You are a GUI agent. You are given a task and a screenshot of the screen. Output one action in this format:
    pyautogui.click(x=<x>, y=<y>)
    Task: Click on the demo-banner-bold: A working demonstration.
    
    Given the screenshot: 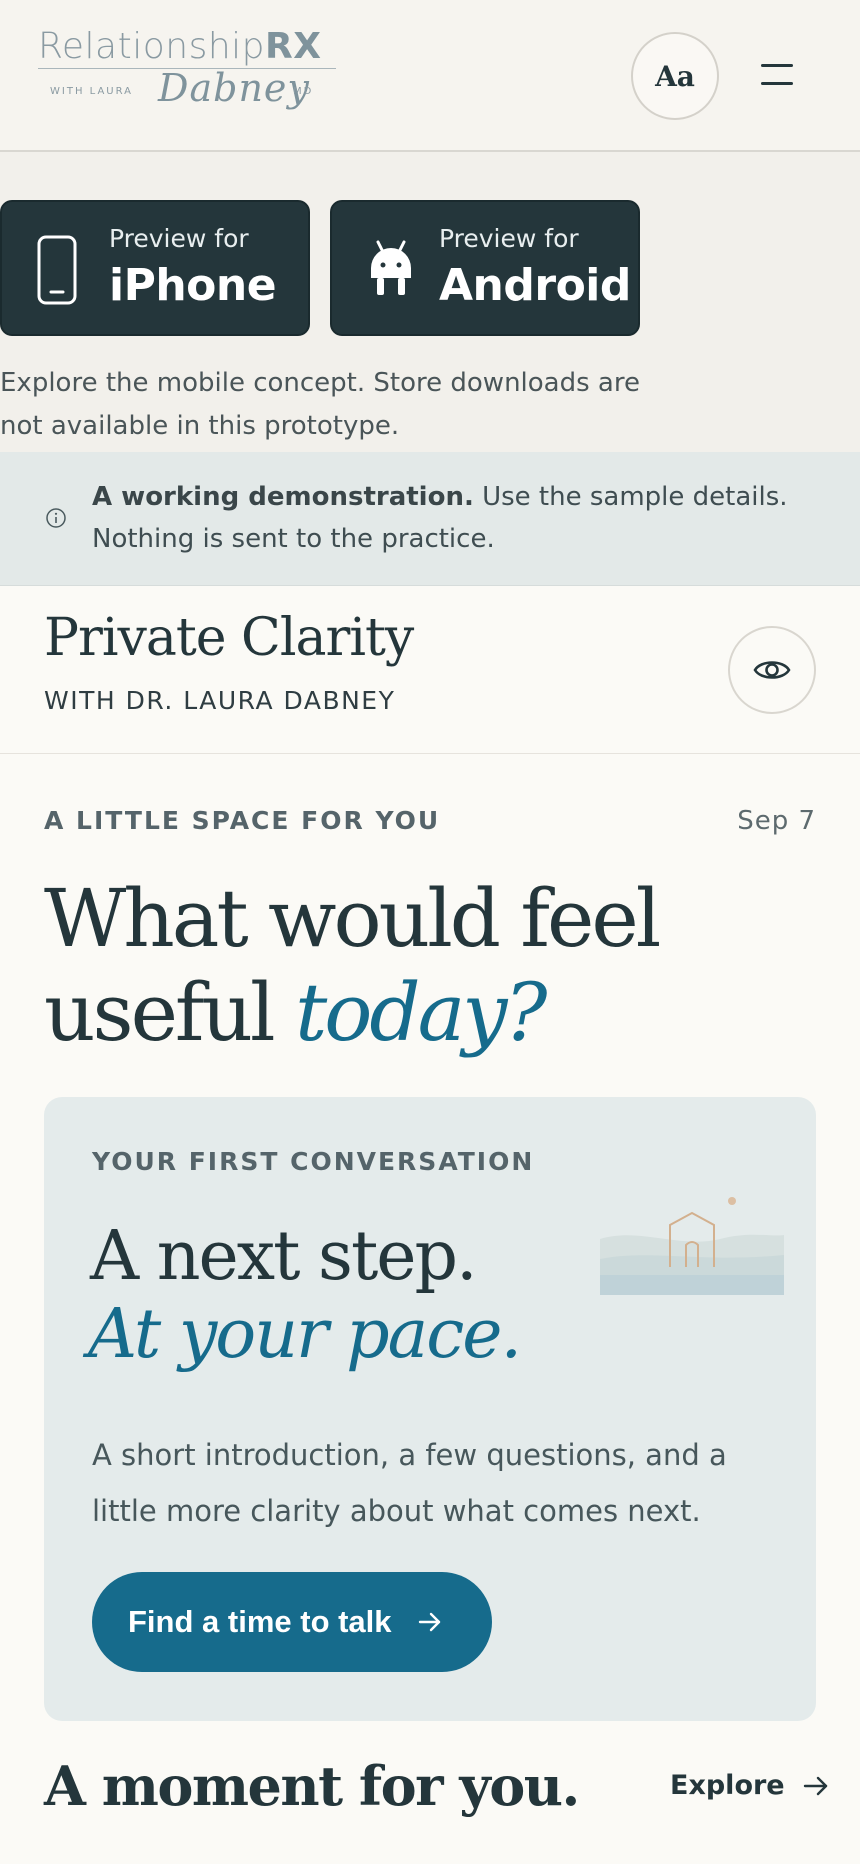 What is the action you would take?
    pyautogui.click(x=283, y=497)
    